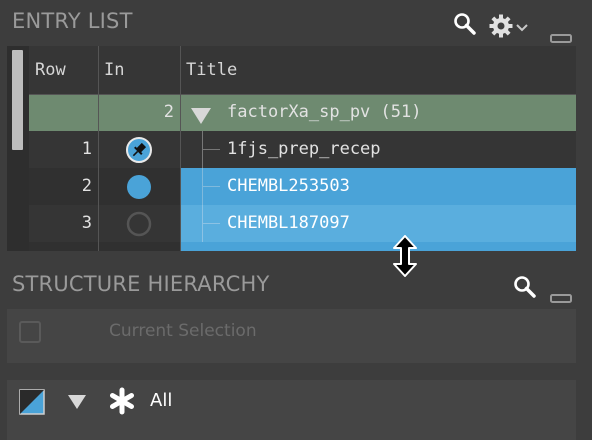  I want to click on row-number: 2, so click(86, 186).